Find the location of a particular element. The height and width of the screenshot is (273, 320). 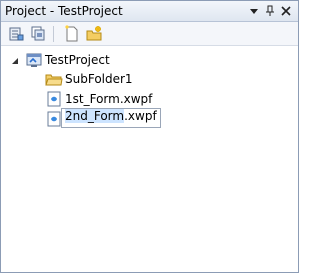

rename-extension-text: .xwpf is located at coordinates (140, 116).